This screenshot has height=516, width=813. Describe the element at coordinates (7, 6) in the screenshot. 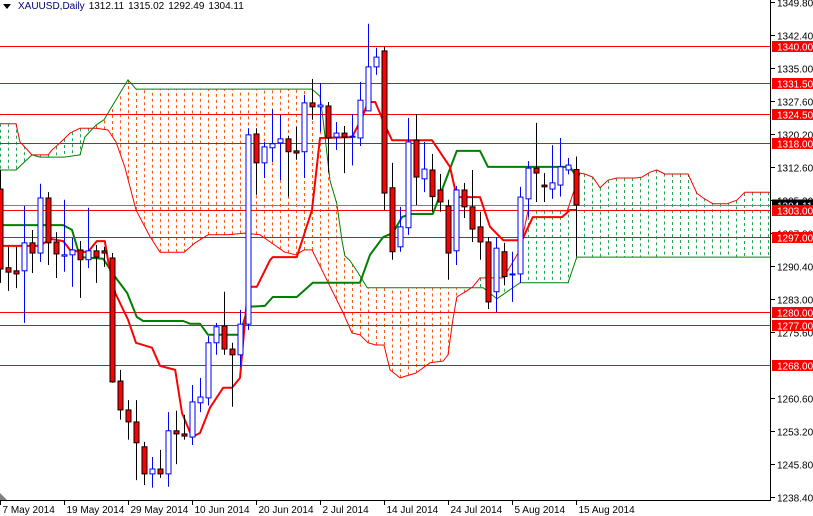

I see `dropdown-triangle-icon` at that location.